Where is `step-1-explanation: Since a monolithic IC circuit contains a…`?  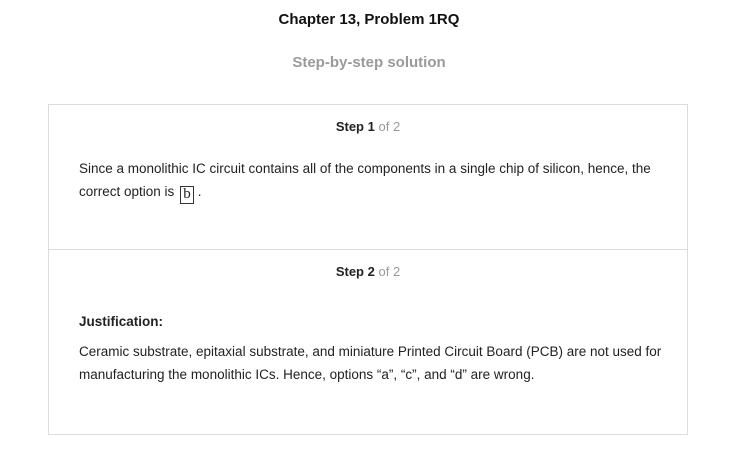 step-1-explanation: Since a monolithic IC circuit contains a… is located at coordinates (365, 180).